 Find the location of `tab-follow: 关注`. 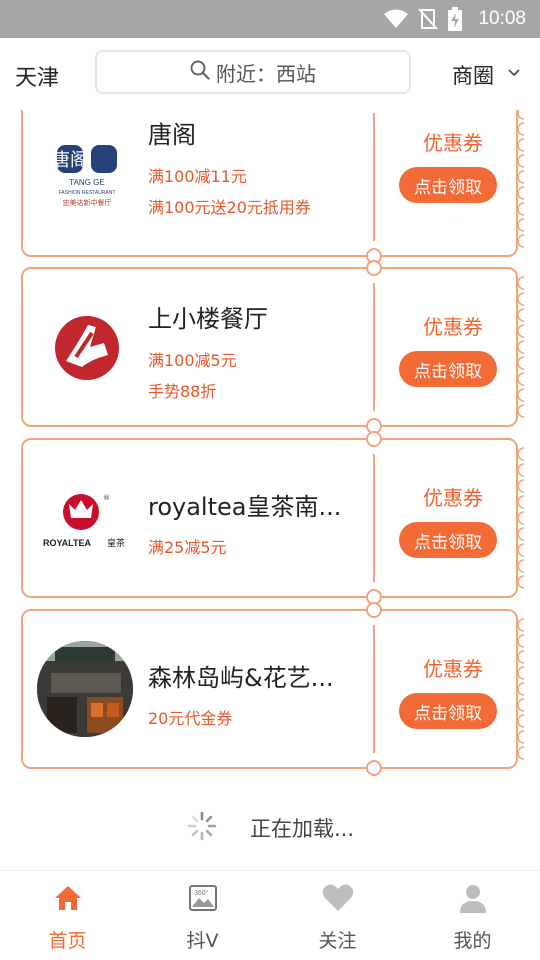

tab-follow: 关注 is located at coordinates (337, 915).